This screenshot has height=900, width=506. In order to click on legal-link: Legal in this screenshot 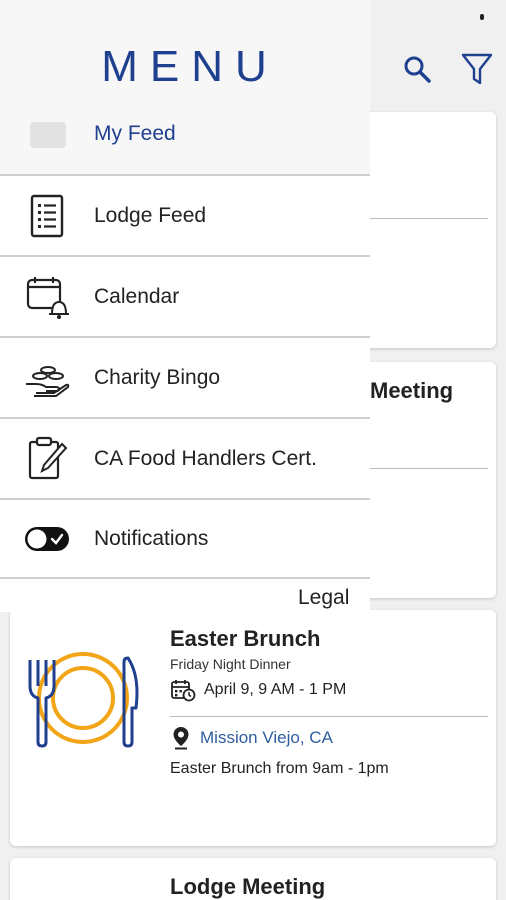, I will do `click(323, 598)`.